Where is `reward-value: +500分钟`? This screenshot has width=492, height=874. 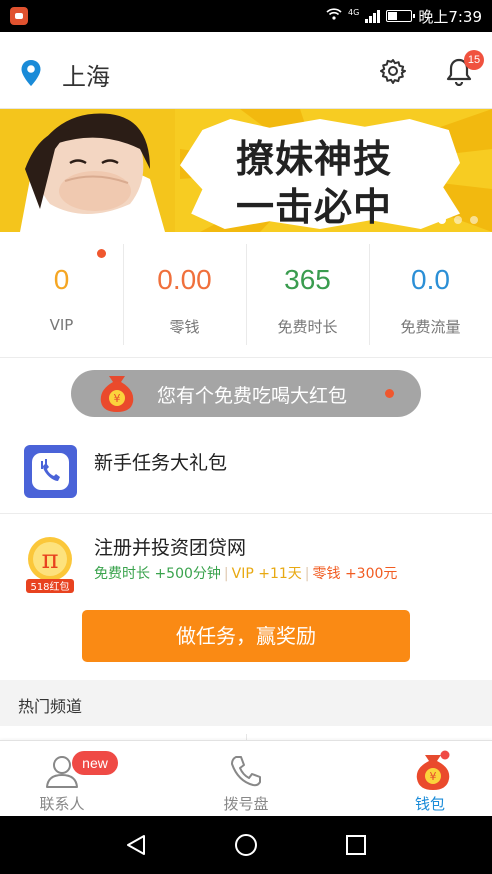 reward-value: +500分钟 is located at coordinates (187, 574).